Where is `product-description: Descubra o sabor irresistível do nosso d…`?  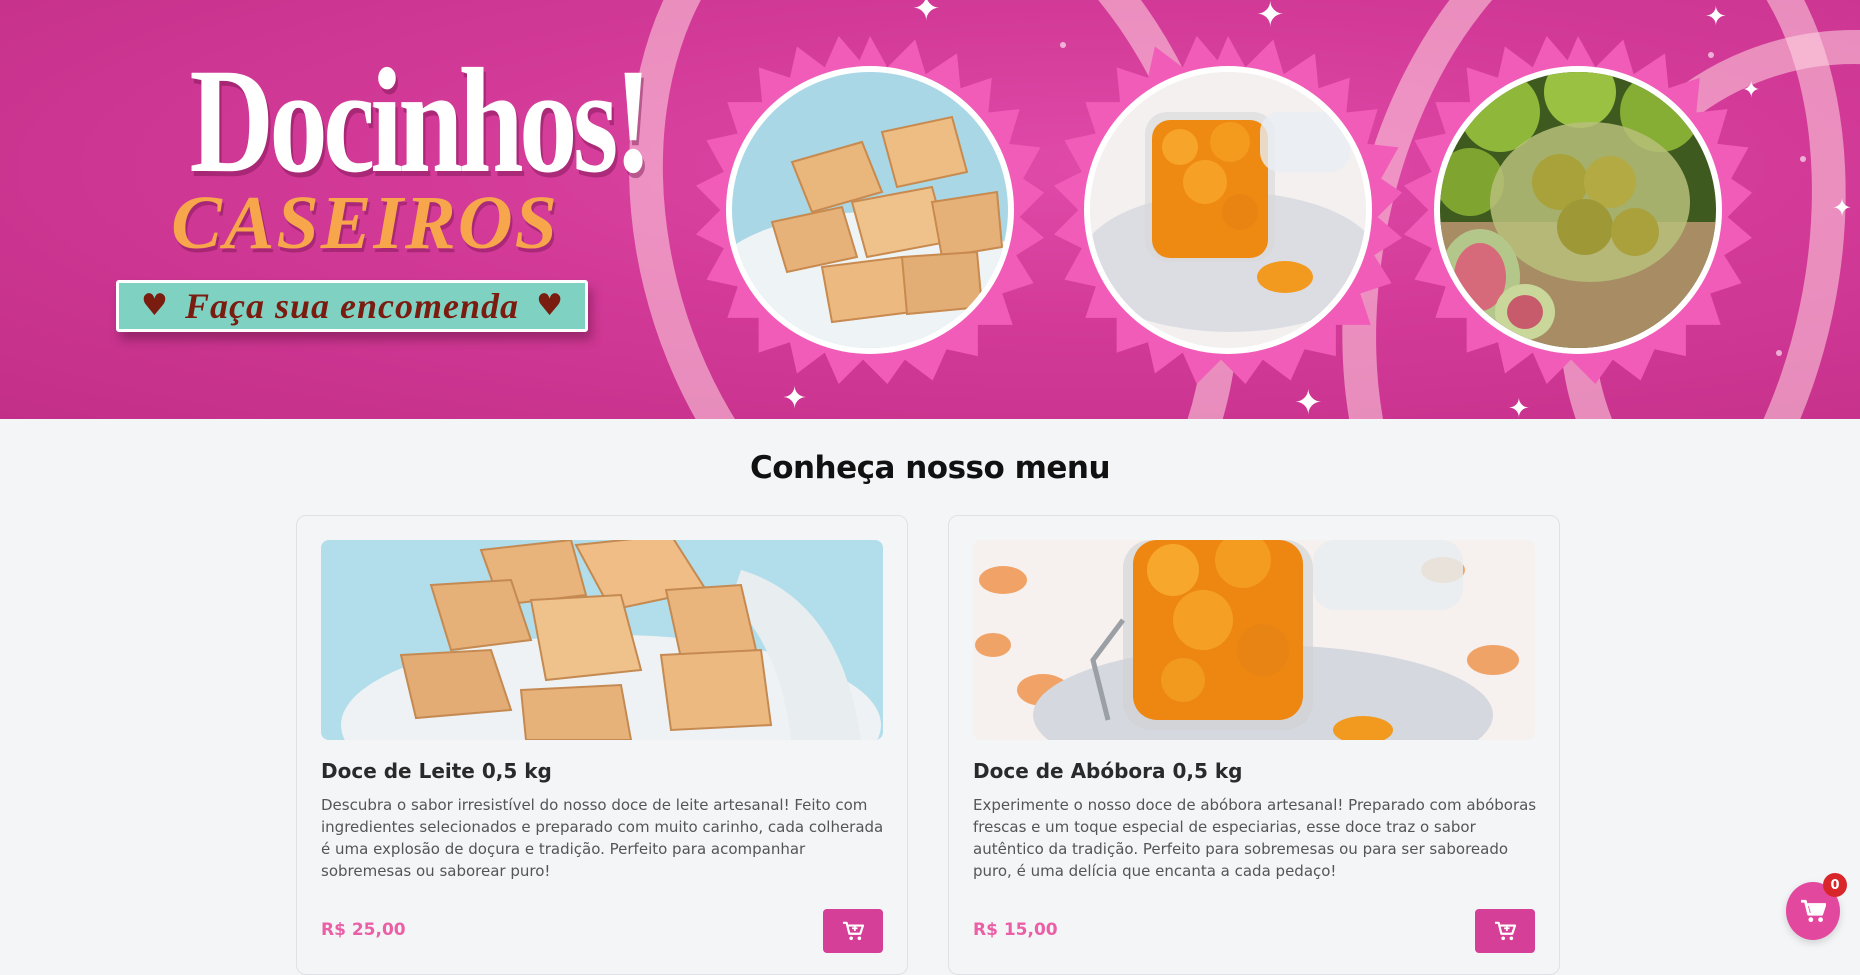
product-description: Descubra o sabor irresistível do nosso d… is located at coordinates (602, 838).